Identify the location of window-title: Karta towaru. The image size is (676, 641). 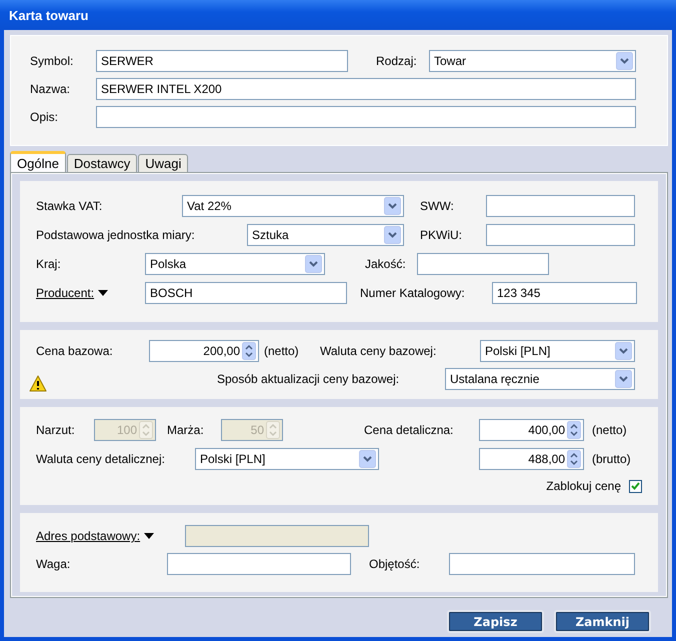
(338, 15).